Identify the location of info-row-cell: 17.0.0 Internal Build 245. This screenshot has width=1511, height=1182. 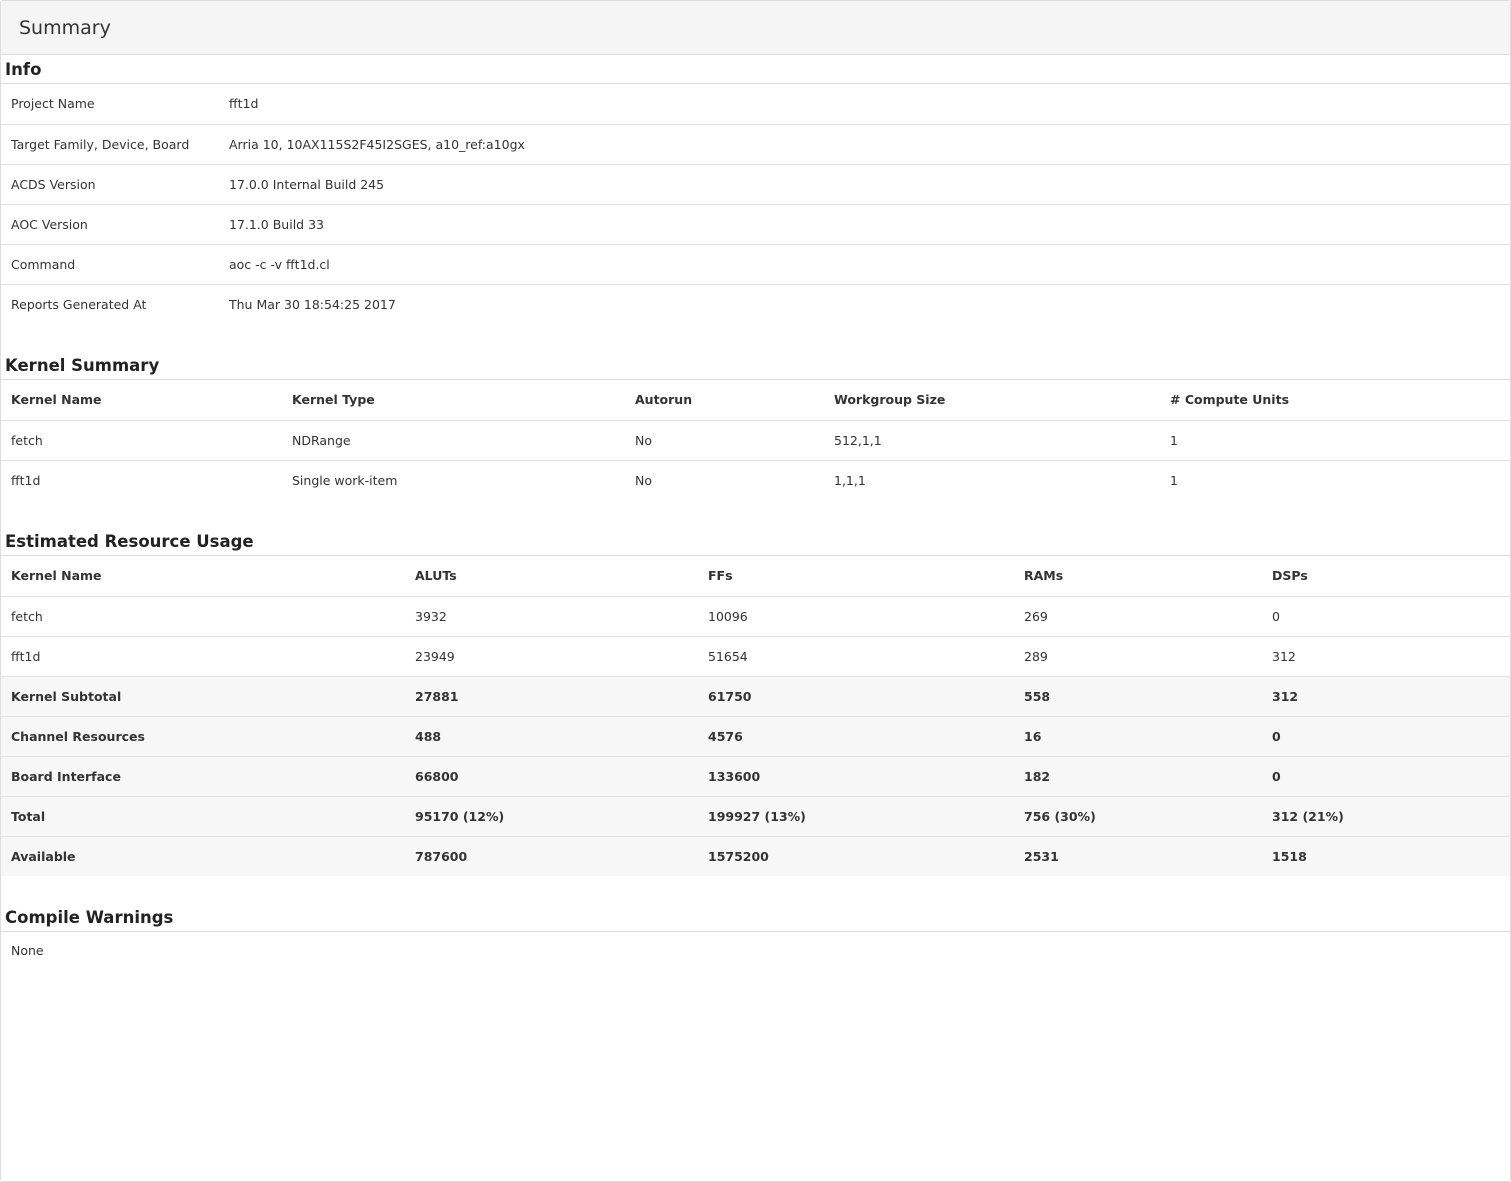
(864, 184).